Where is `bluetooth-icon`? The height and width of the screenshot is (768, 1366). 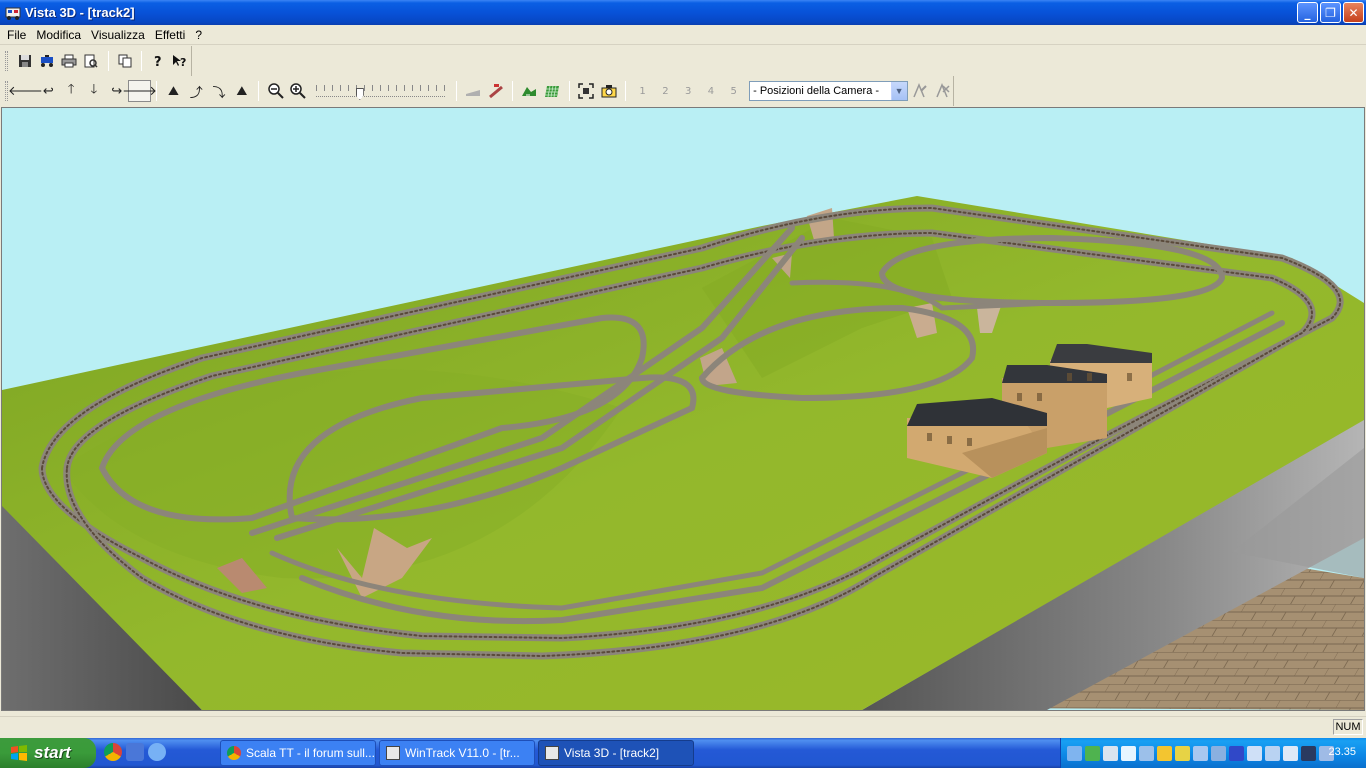
bluetooth-icon is located at coordinates (1236, 753).